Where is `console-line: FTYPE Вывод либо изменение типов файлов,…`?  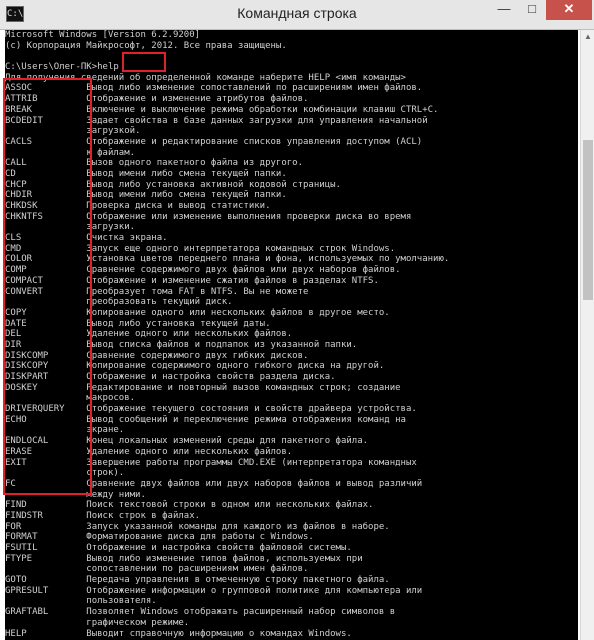
console-line: FTYPE Вывод либо изменение типов файлов,… is located at coordinates (184, 558).